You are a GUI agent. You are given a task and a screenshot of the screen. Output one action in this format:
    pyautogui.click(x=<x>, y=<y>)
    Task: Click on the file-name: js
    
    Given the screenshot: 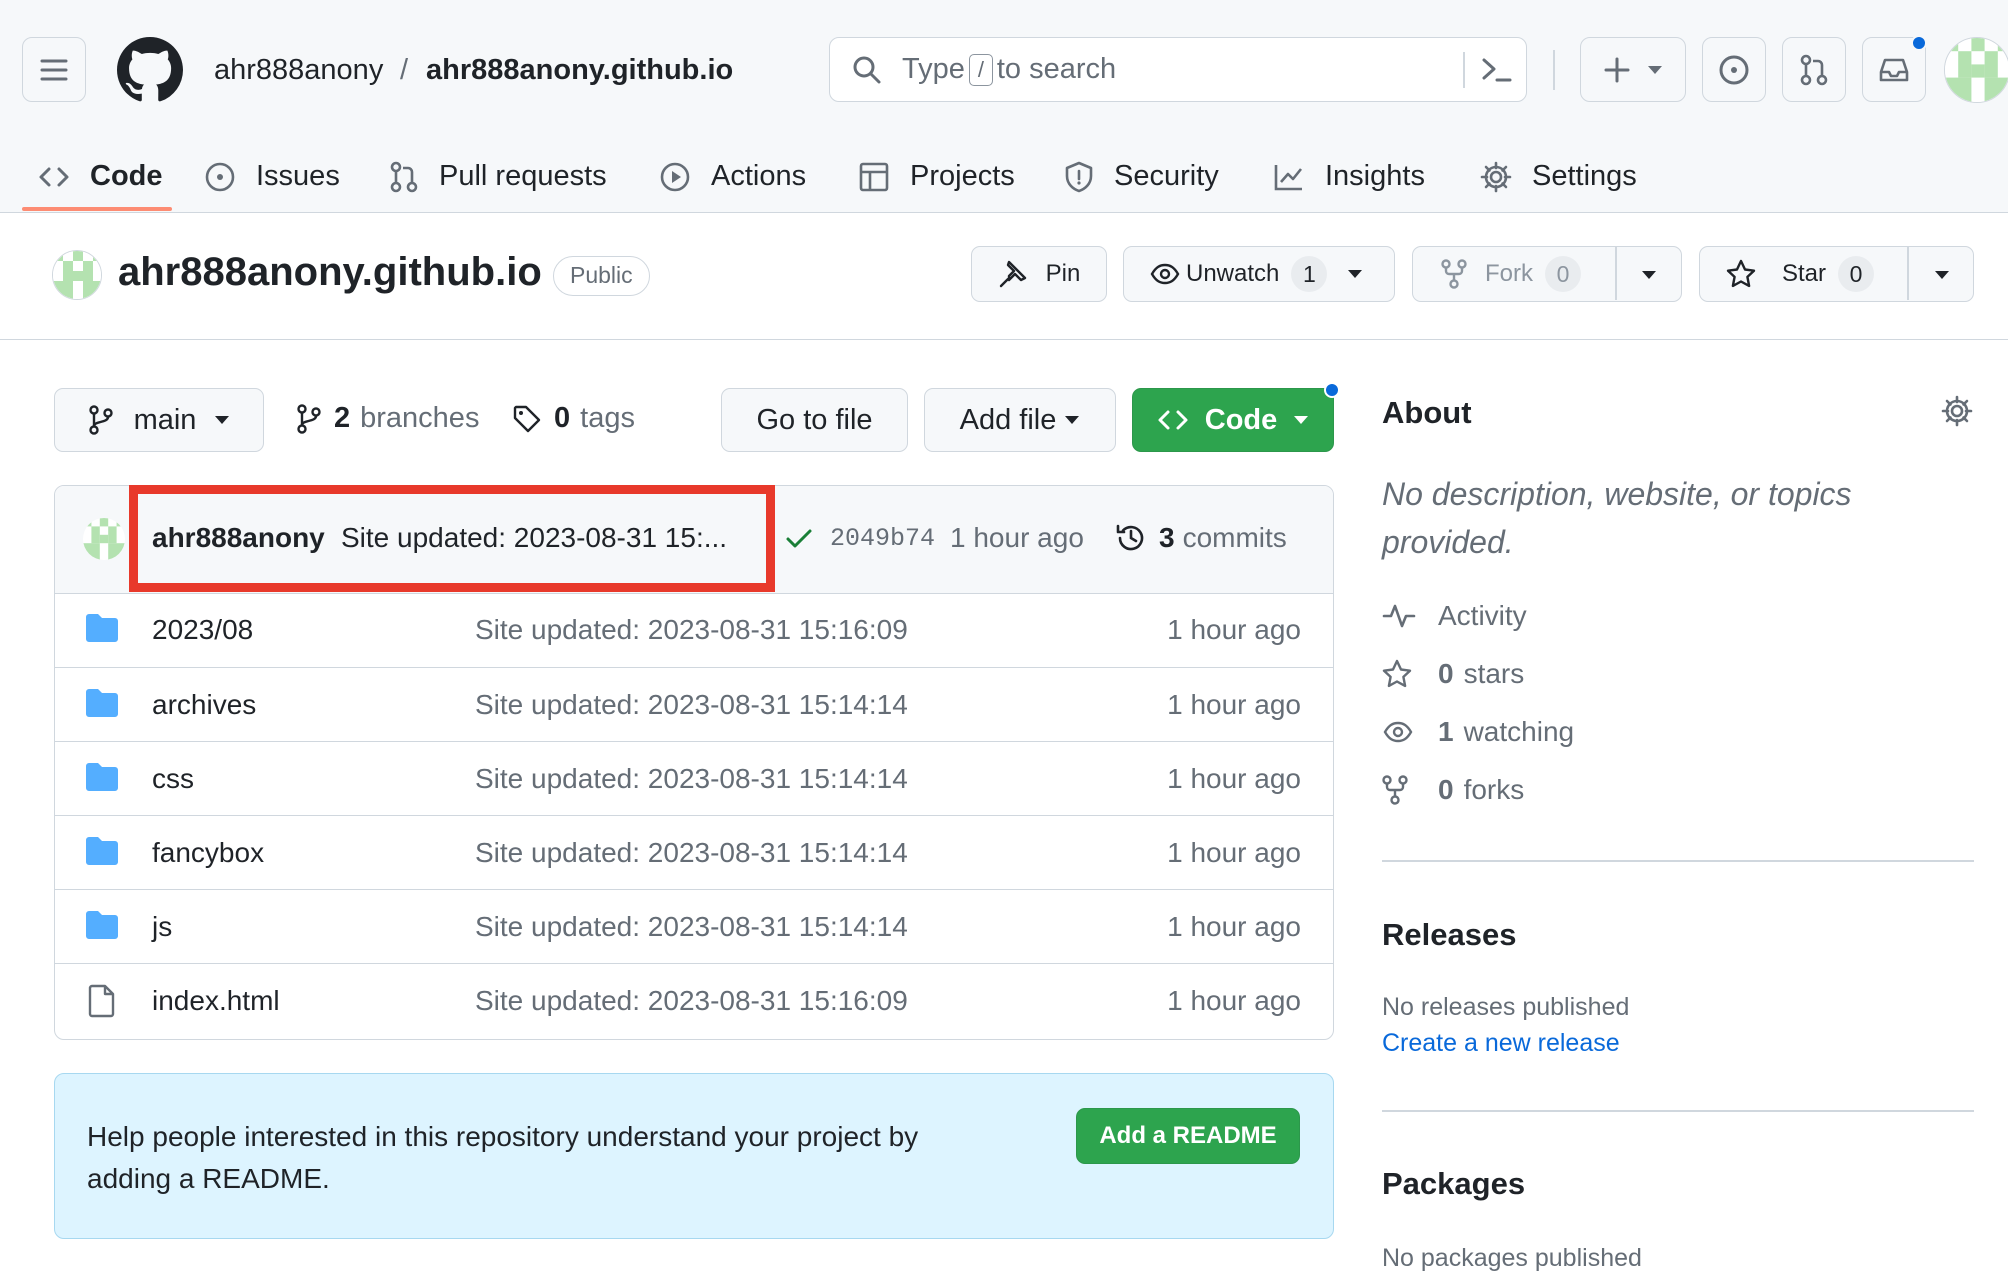 What is the action you would take?
    pyautogui.click(x=162, y=927)
    